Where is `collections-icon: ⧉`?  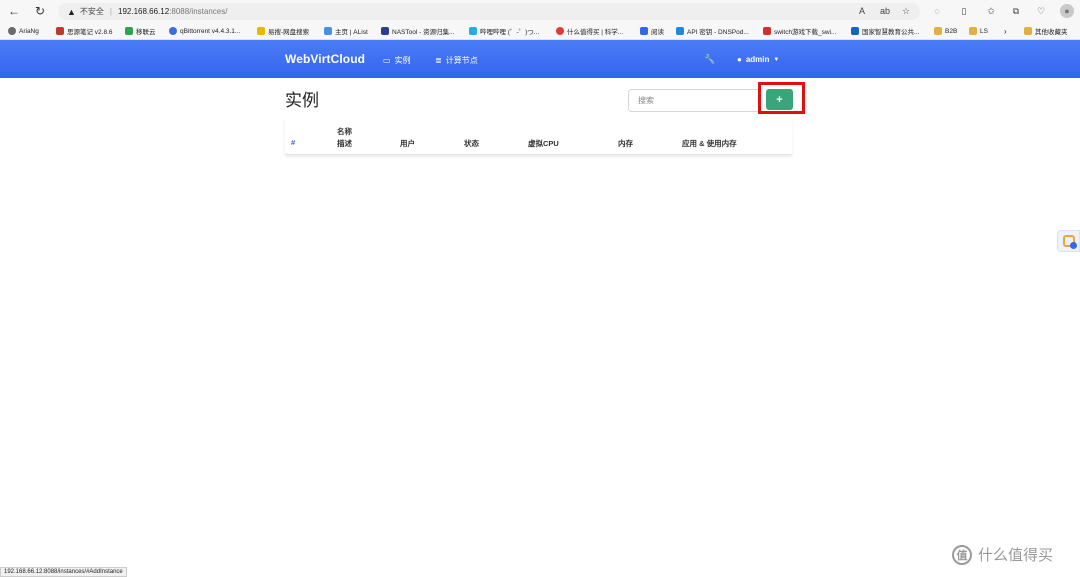
collections-icon: ⧉ is located at coordinates (1016, 11).